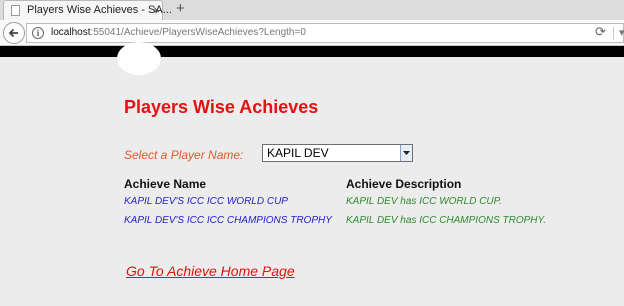 The width and height of the screenshot is (624, 306). I want to click on player-select-value: KAPIL DEV, so click(298, 153).